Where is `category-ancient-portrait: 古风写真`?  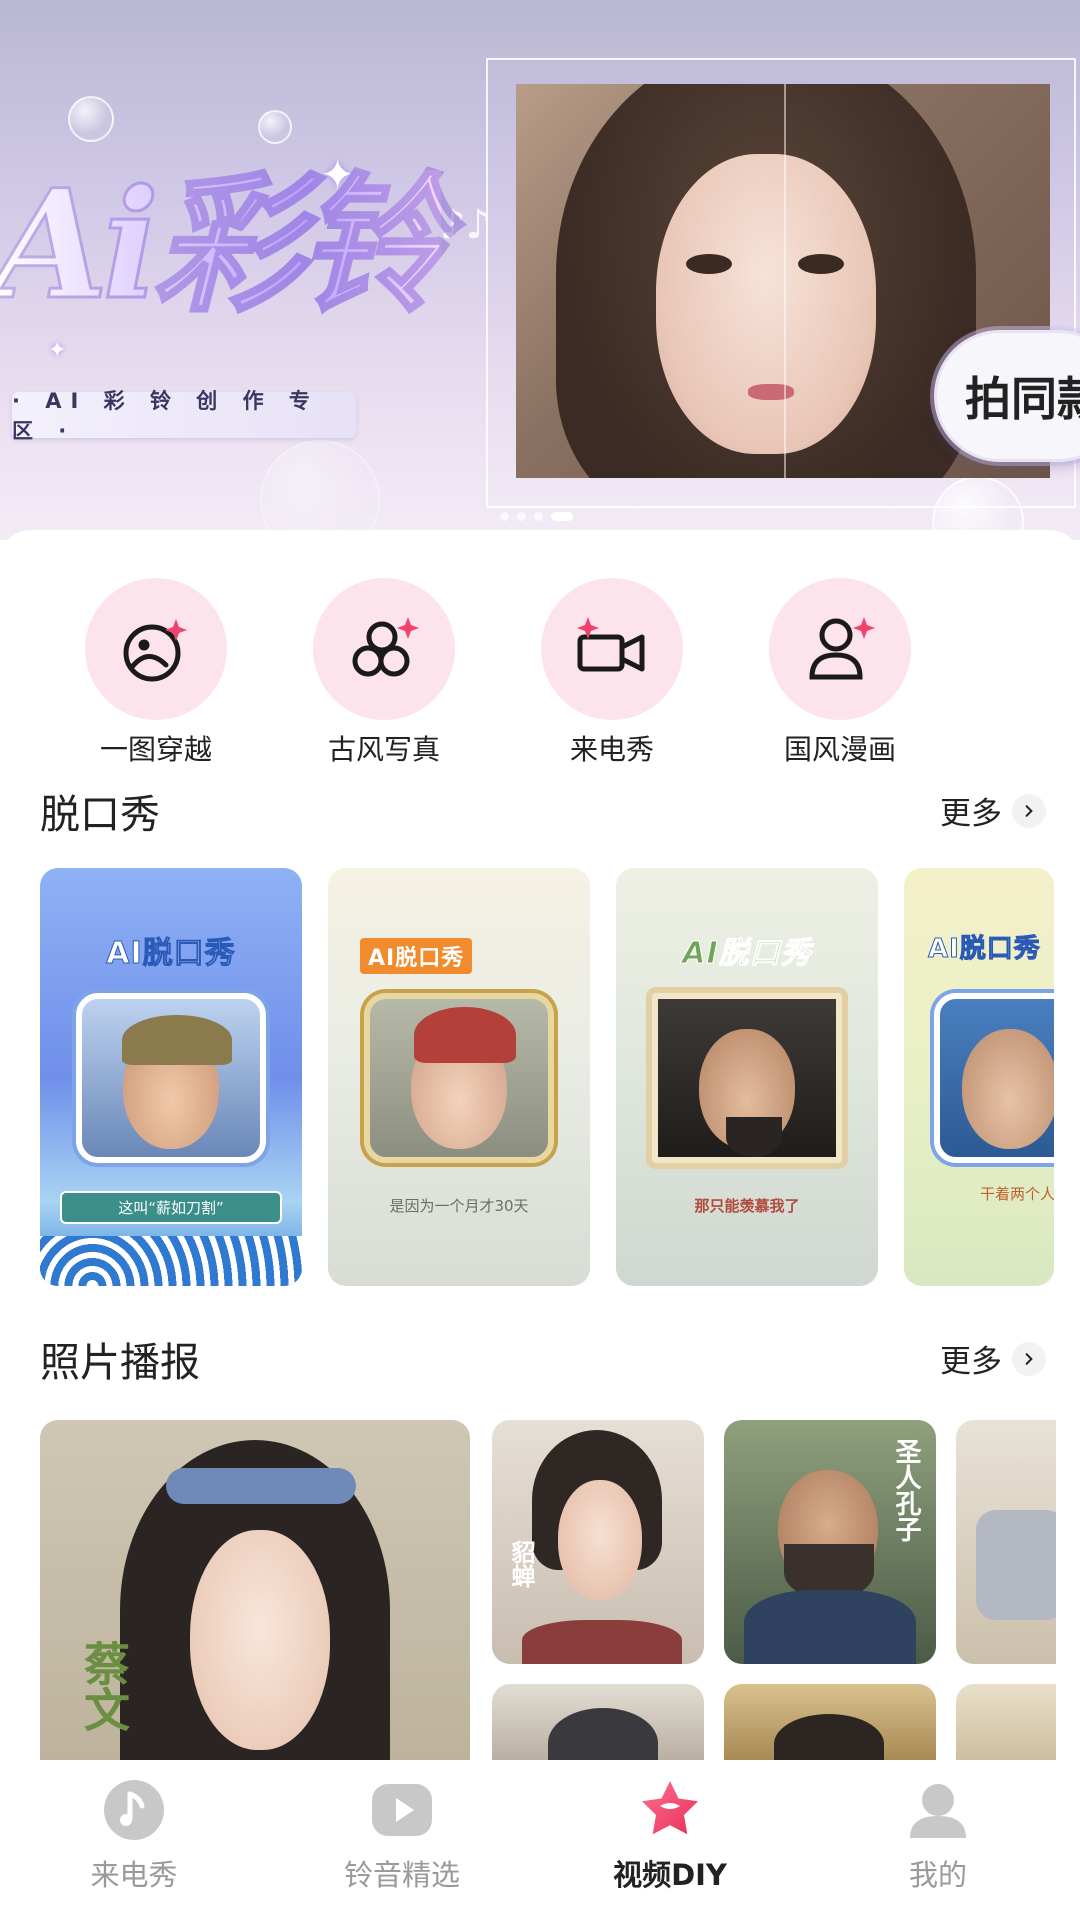
category-ancient-portrait: 古风写真 is located at coordinates (384, 673).